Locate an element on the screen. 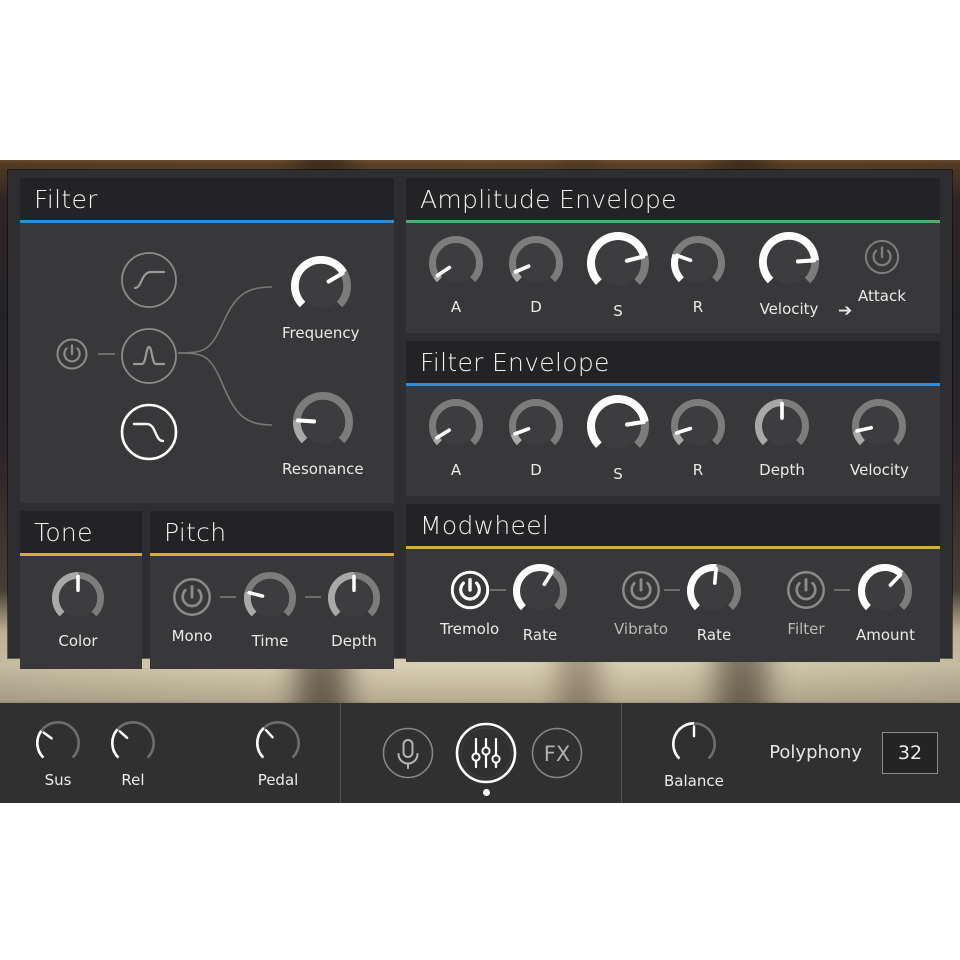 The width and height of the screenshot is (960, 960). amp-decay-knob is located at coordinates (536, 263).